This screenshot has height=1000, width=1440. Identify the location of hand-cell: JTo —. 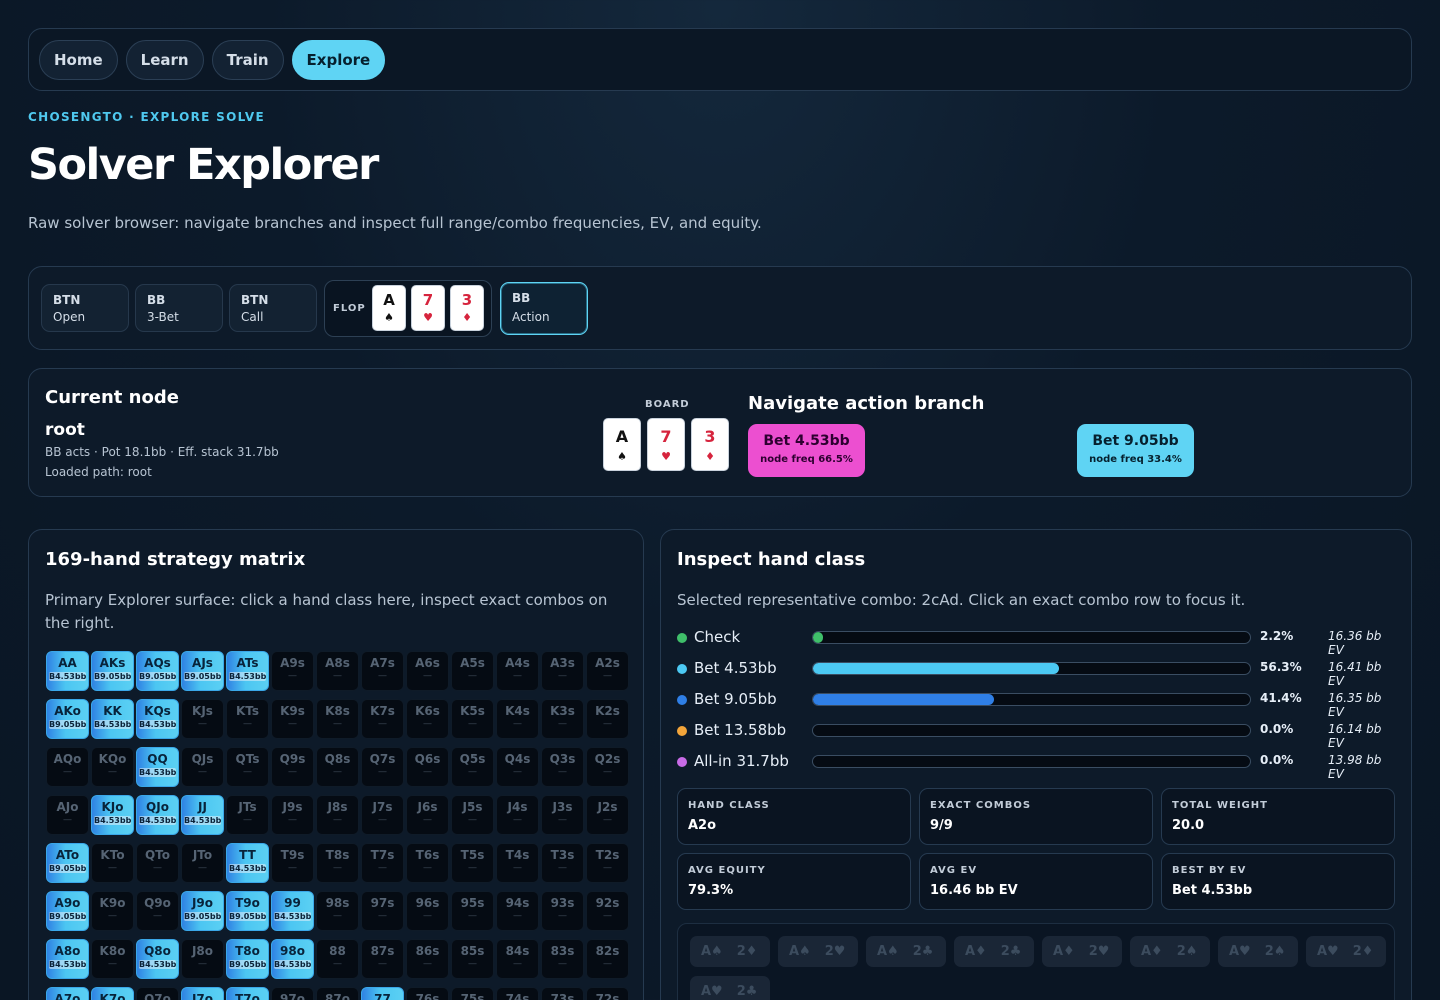
(202, 863).